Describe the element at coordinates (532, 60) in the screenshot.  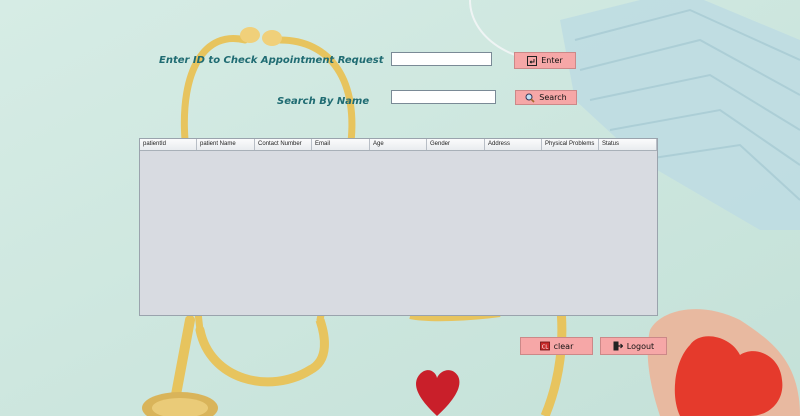
I see `enter-icon` at that location.